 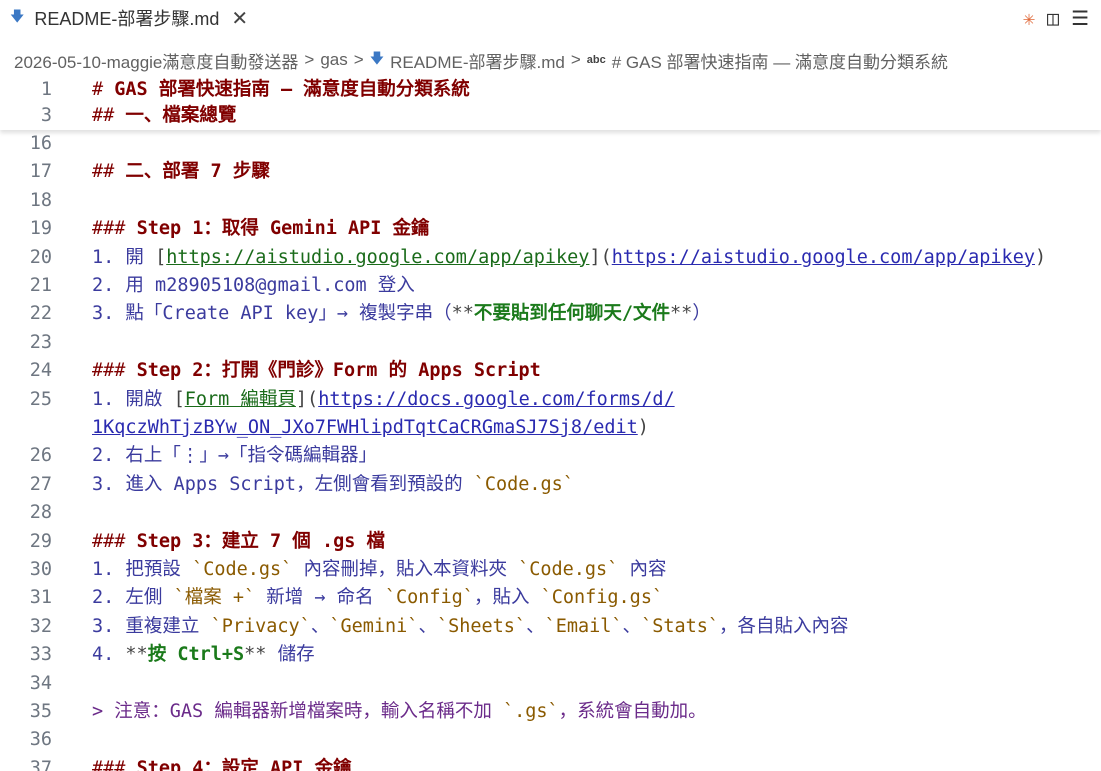 I want to click on code-token: #, so click(x=103, y=89).